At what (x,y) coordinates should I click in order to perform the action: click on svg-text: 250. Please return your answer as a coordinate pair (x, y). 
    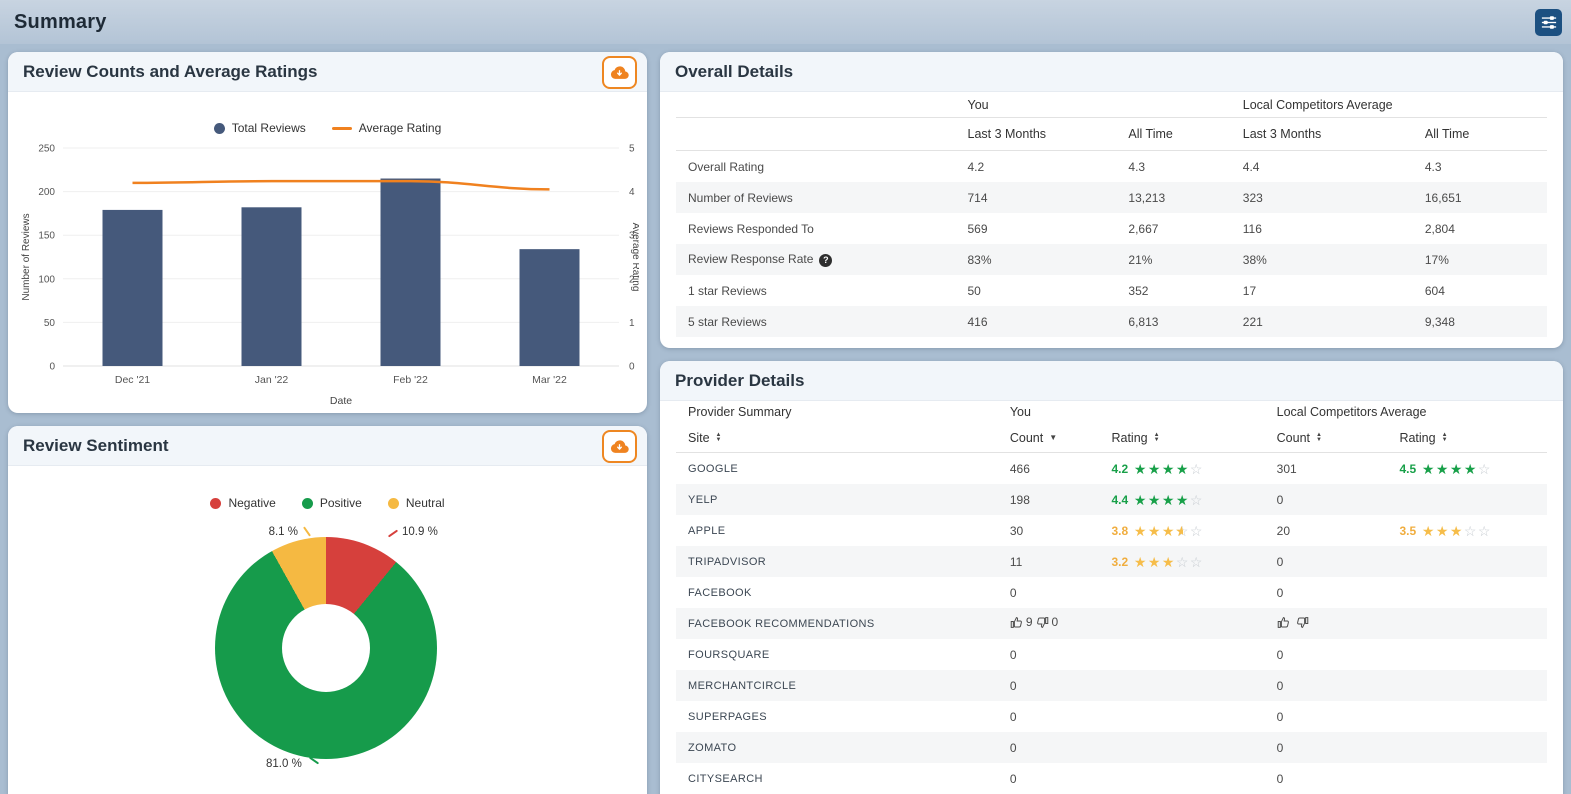
    Looking at the image, I should click on (46, 149).